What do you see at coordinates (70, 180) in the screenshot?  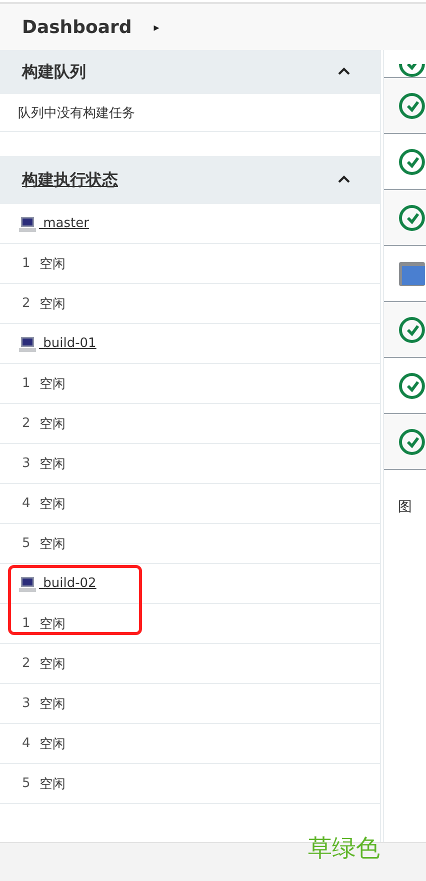 I see `section-title: 构建执行状态` at bounding box center [70, 180].